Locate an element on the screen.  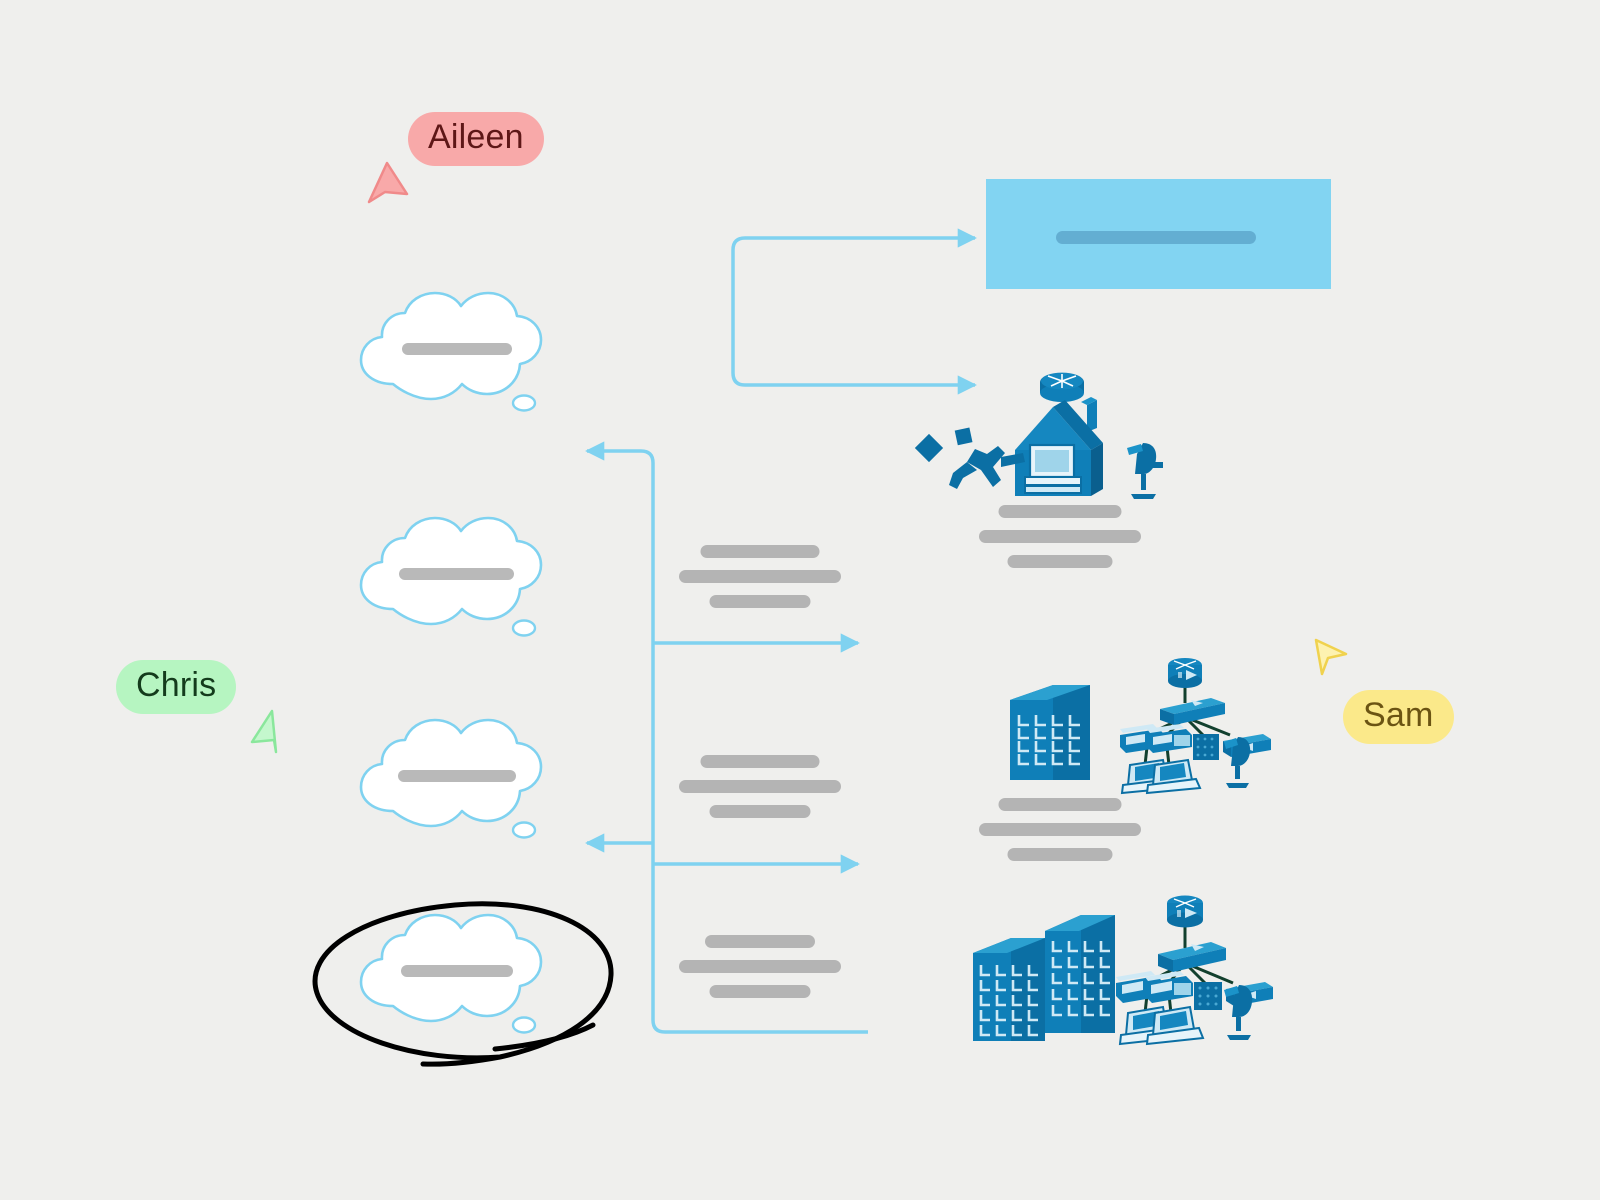
cursor-label-aileen: Aileen is located at coordinates (476, 139).